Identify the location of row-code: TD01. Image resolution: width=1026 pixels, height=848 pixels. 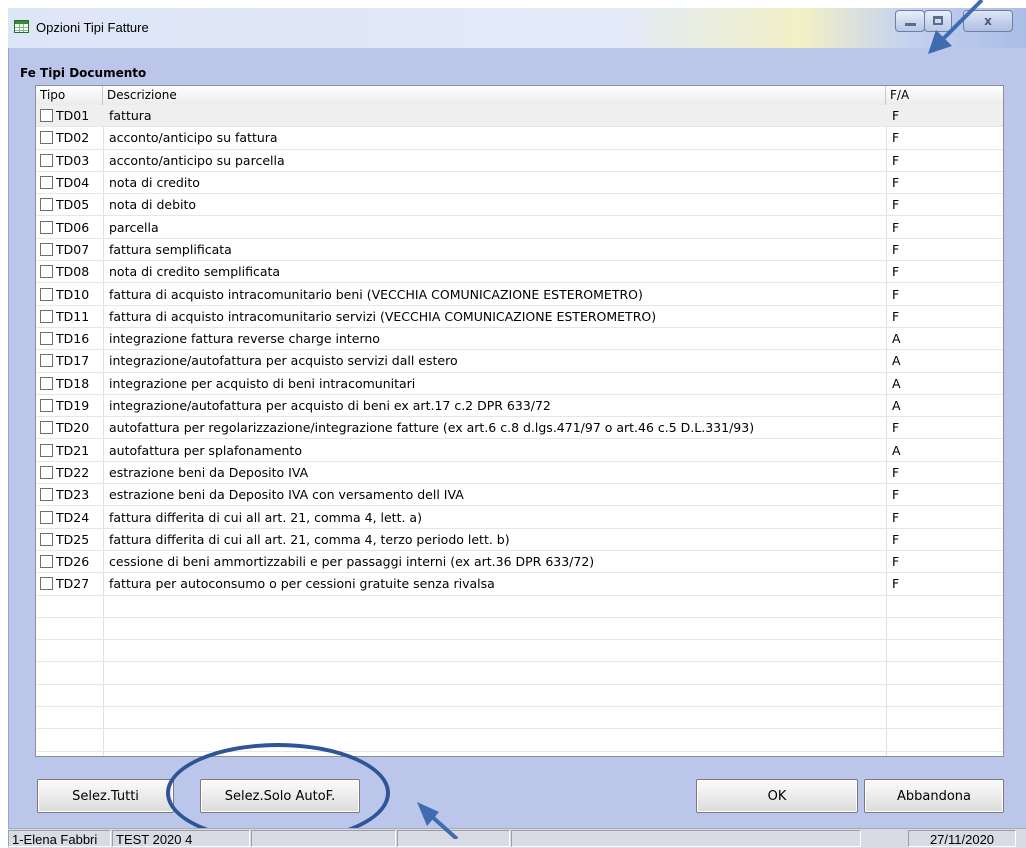
(73, 116).